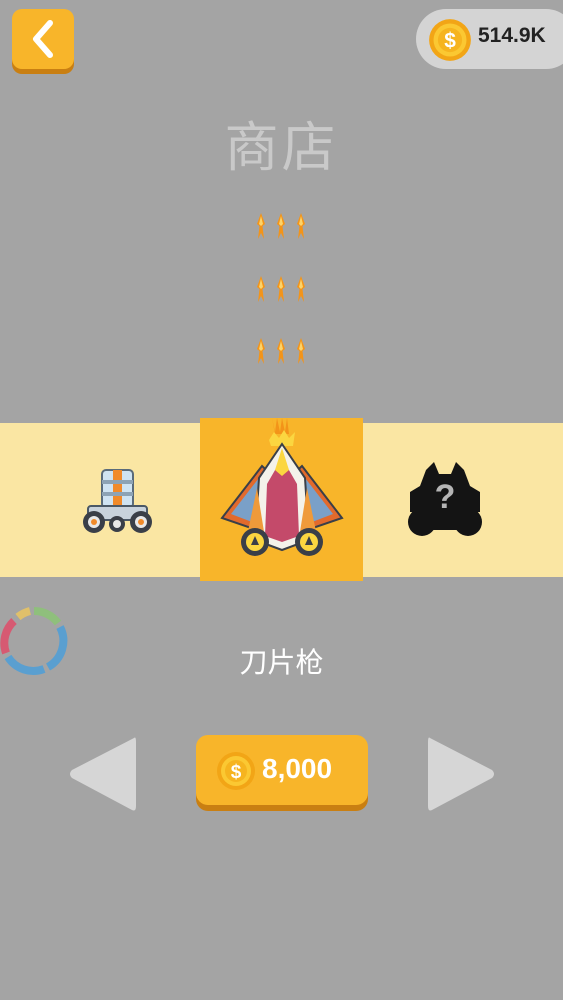 This screenshot has height=1000, width=563. What do you see at coordinates (281, 662) in the screenshot?
I see `weapon-name-label: 刀片枪` at bounding box center [281, 662].